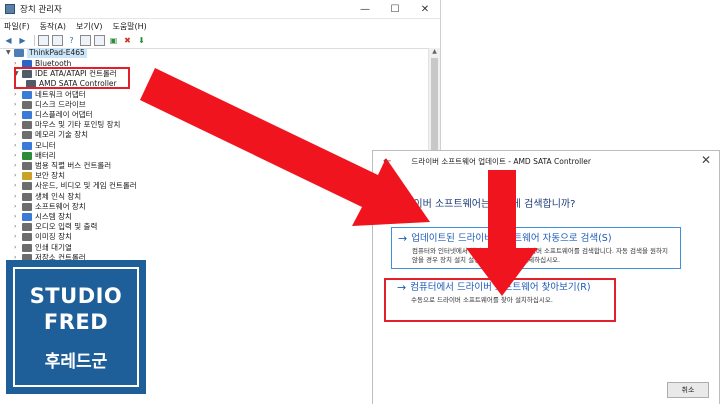 The height and width of the screenshot is (404, 720). What do you see at coordinates (511, 238) in the screenshot?
I see `auto-search-heading: 업데이트된 드라이버 소프트웨어 자동으로 검색(S)` at bounding box center [511, 238].